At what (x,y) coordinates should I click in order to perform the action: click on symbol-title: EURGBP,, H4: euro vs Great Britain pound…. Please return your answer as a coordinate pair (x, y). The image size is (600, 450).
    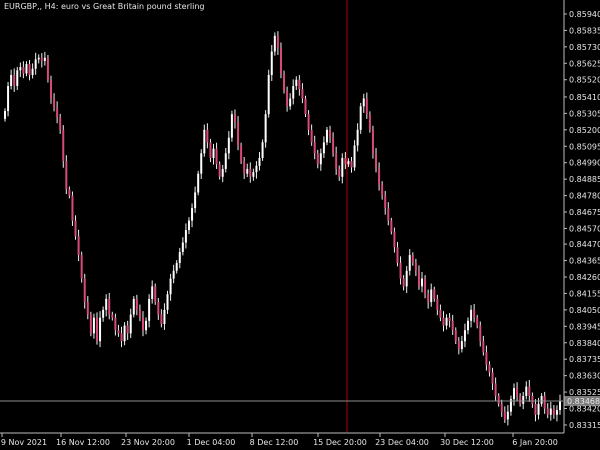
    Looking at the image, I should click on (104, 6).